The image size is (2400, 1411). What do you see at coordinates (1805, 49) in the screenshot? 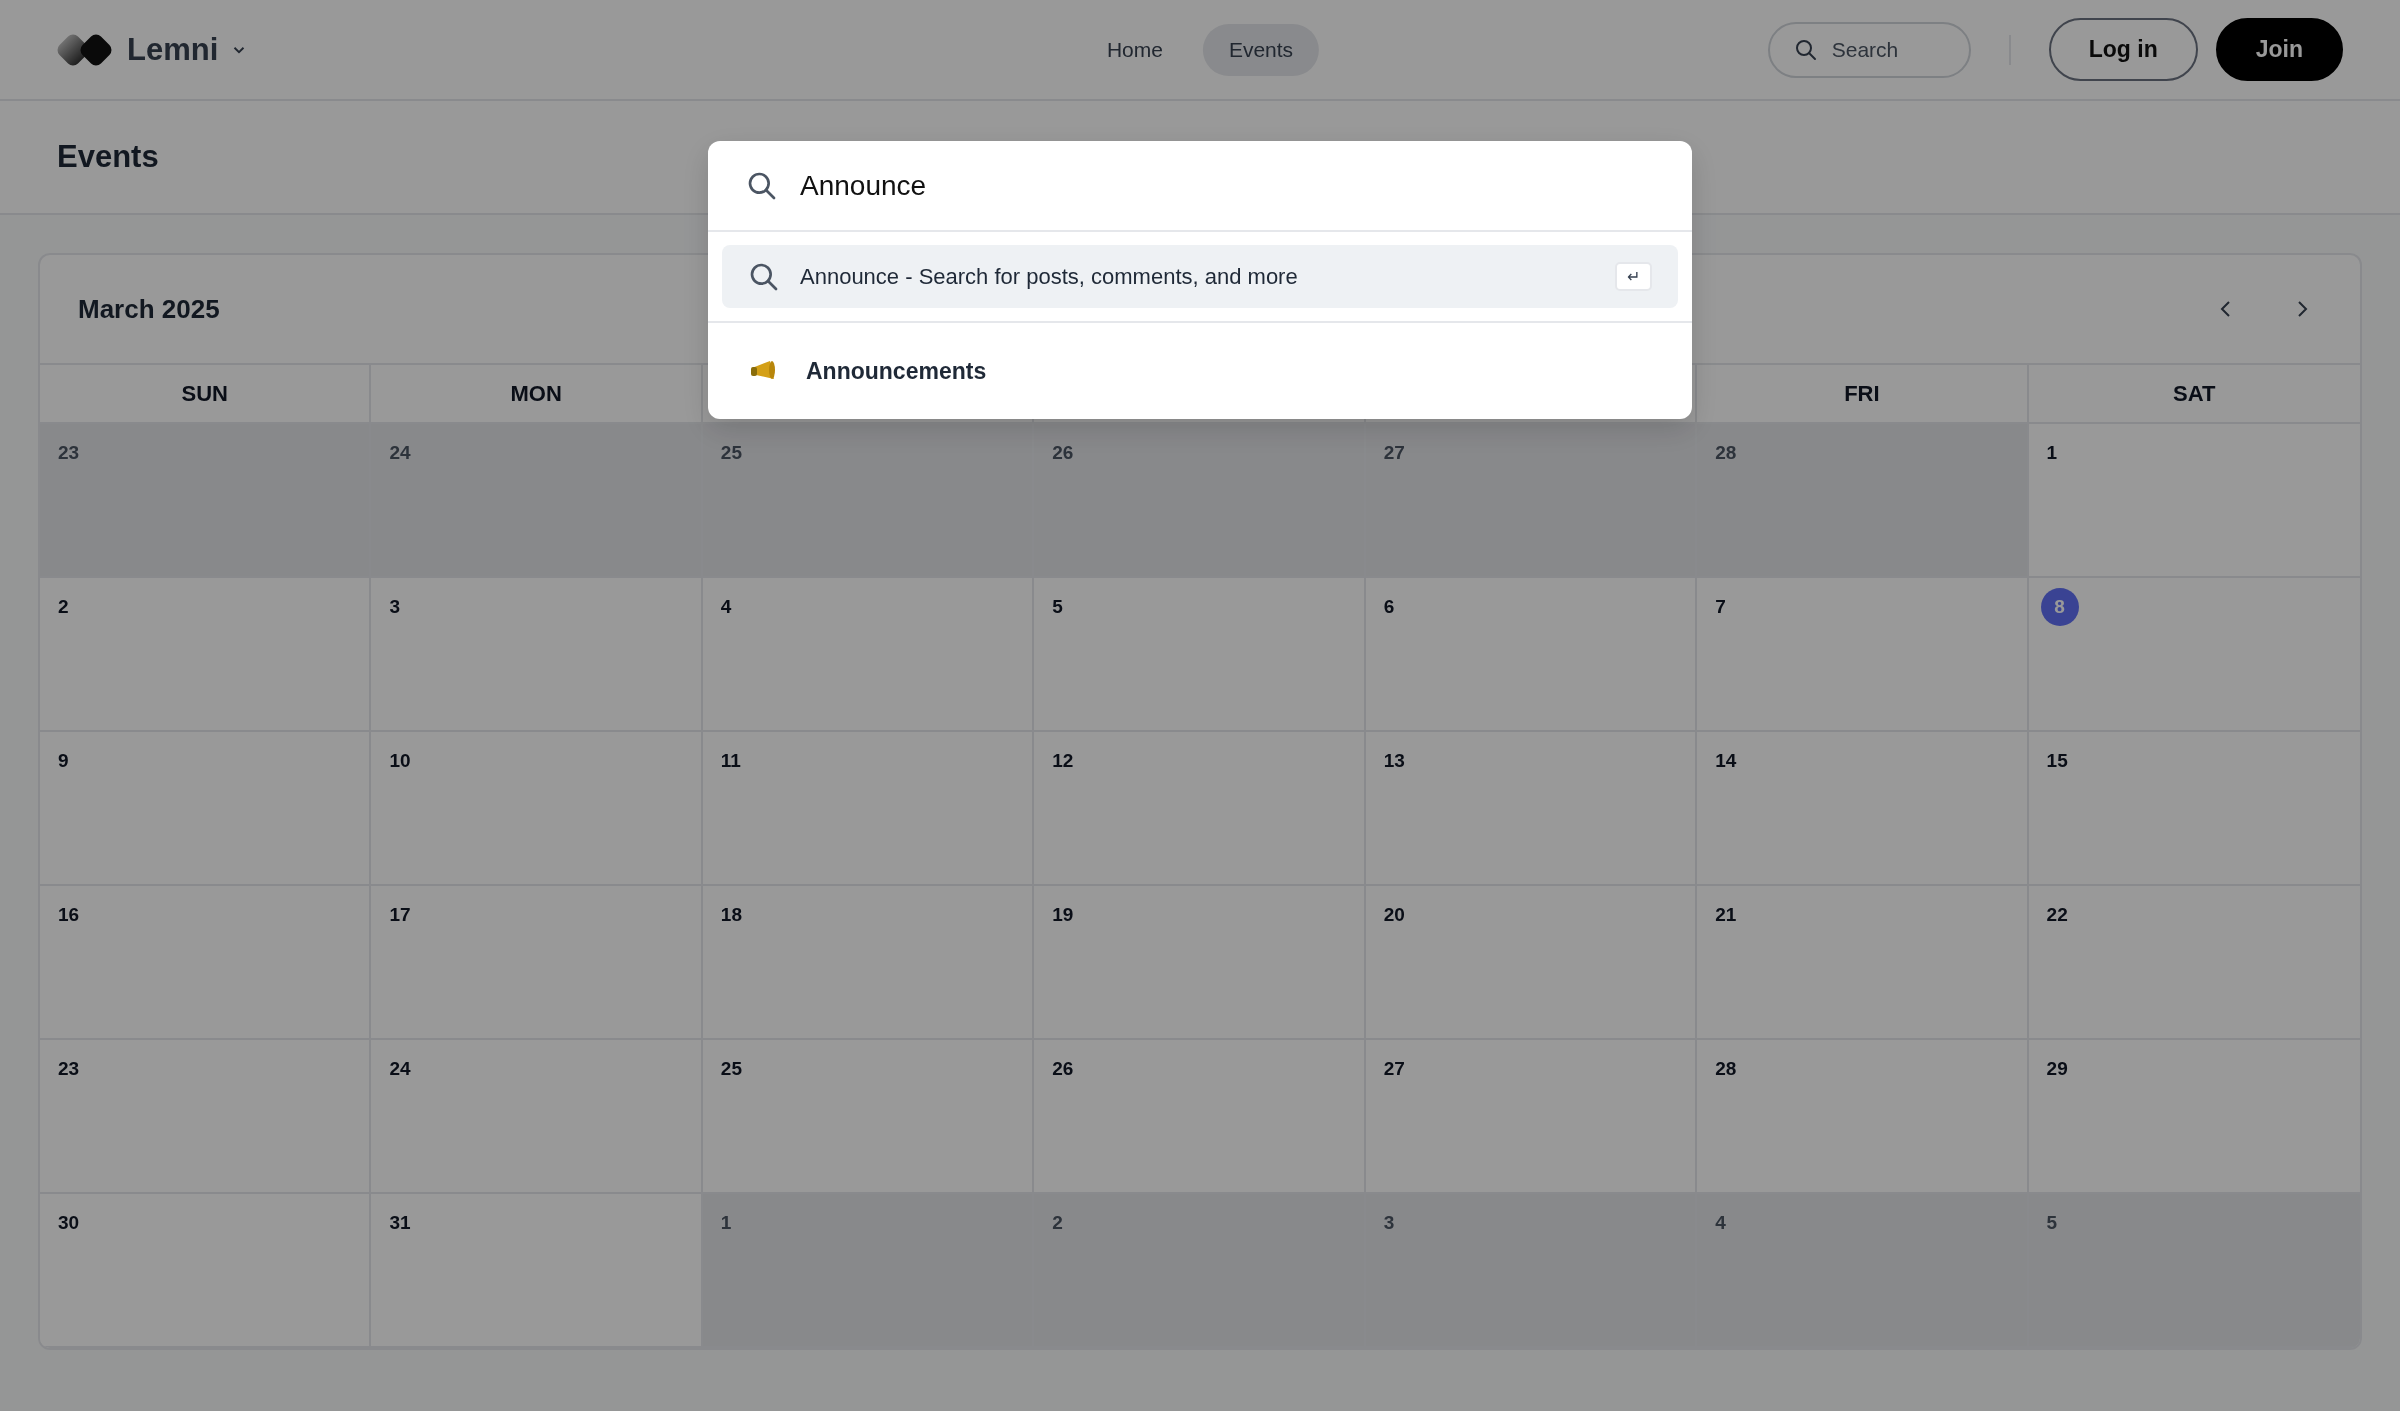
I see `search-icon` at bounding box center [1805, 49].